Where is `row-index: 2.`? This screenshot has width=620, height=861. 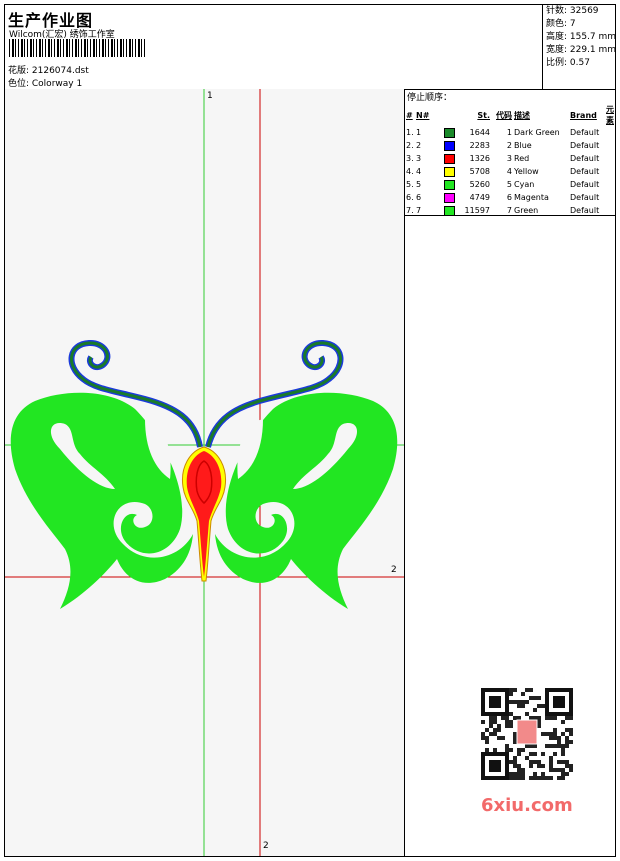
row-index: 2. is located at coordinates (410, 145).